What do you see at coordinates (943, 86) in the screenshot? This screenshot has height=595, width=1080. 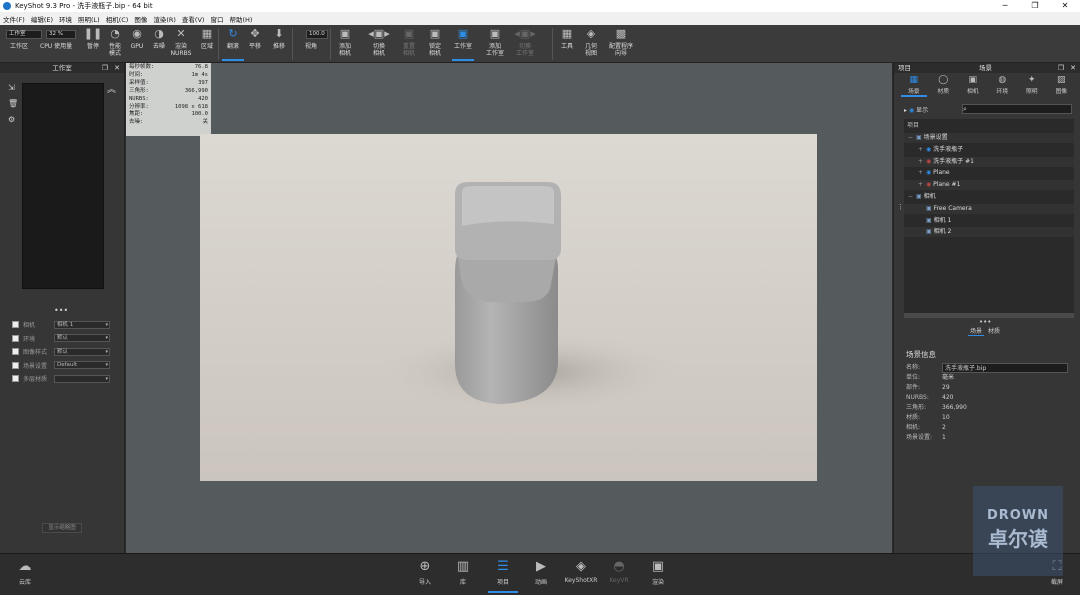 I see `tab-1: ◯ 材质` at bounding box center [943, 86].